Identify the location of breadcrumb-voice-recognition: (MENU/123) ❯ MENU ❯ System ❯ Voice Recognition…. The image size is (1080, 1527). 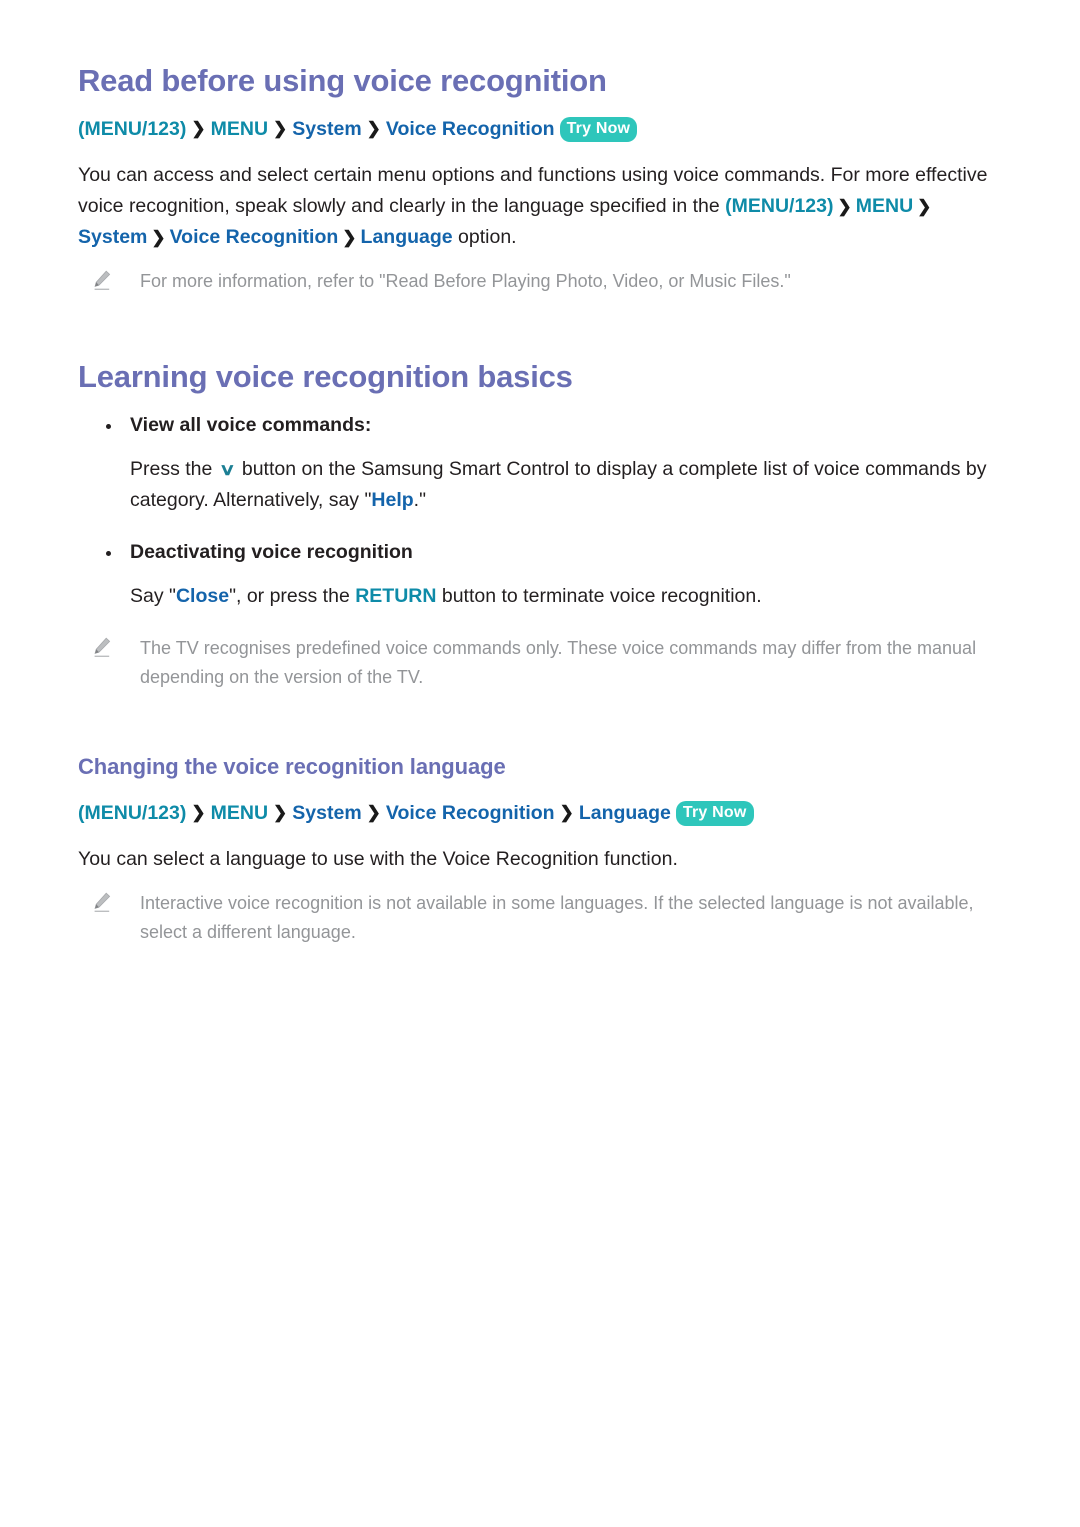
(543, 129).